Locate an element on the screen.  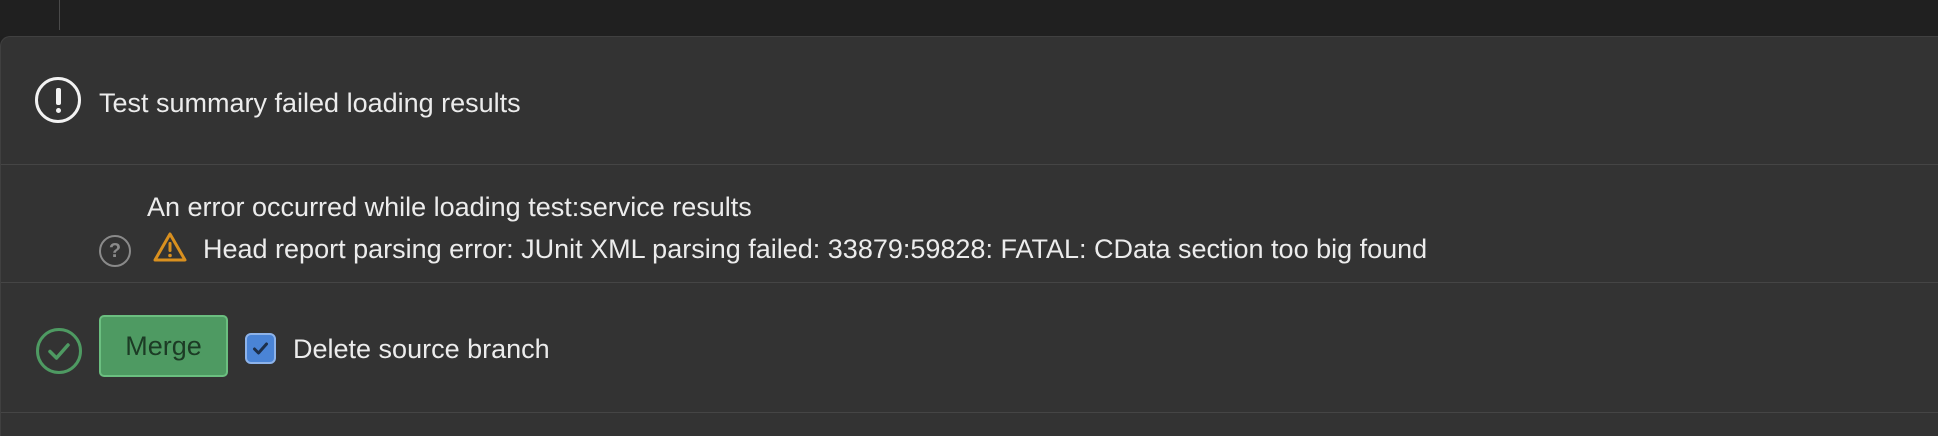
check-circle-icon is located at coordinates (59, 351).